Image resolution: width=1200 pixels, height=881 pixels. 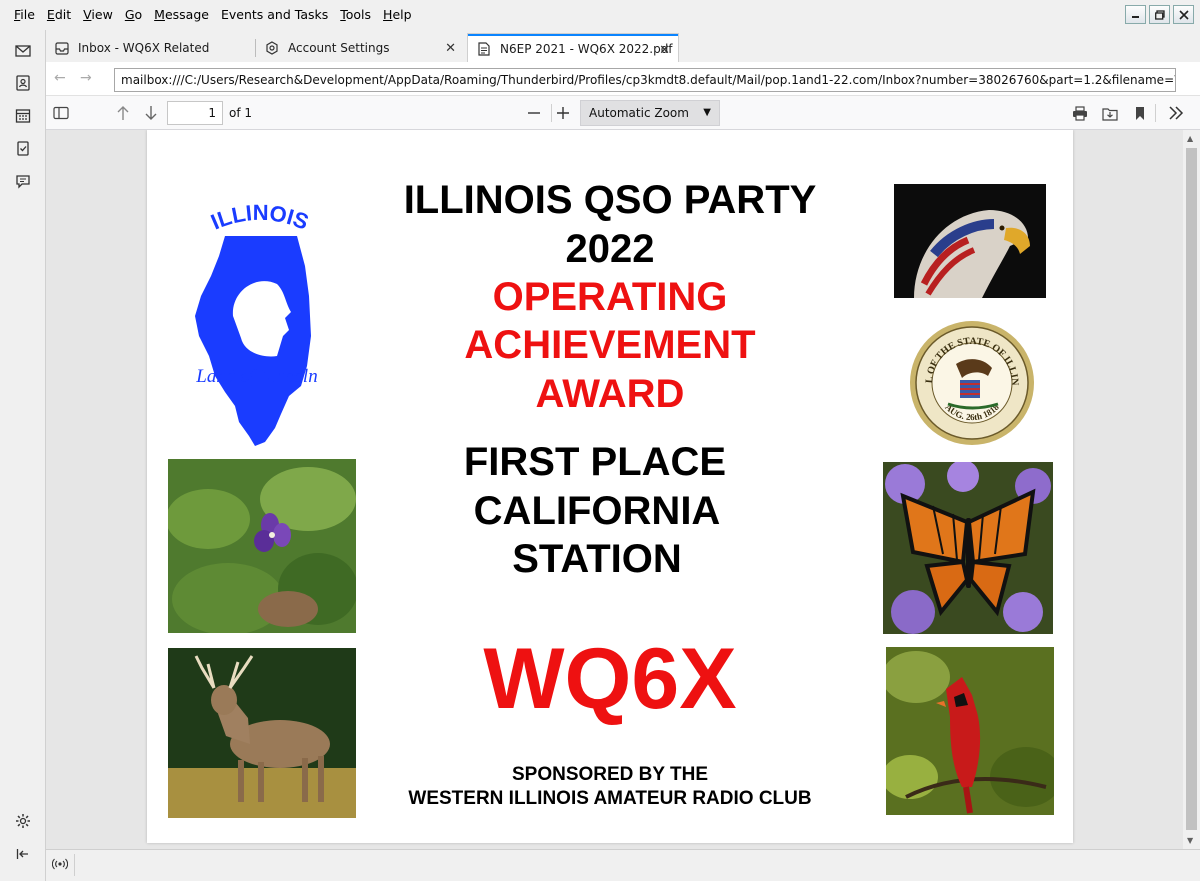 What do you see at coordinates (339, 48) in the screenshot?
I see `tab-label: Account Settings` at bounding box center [339, 48].